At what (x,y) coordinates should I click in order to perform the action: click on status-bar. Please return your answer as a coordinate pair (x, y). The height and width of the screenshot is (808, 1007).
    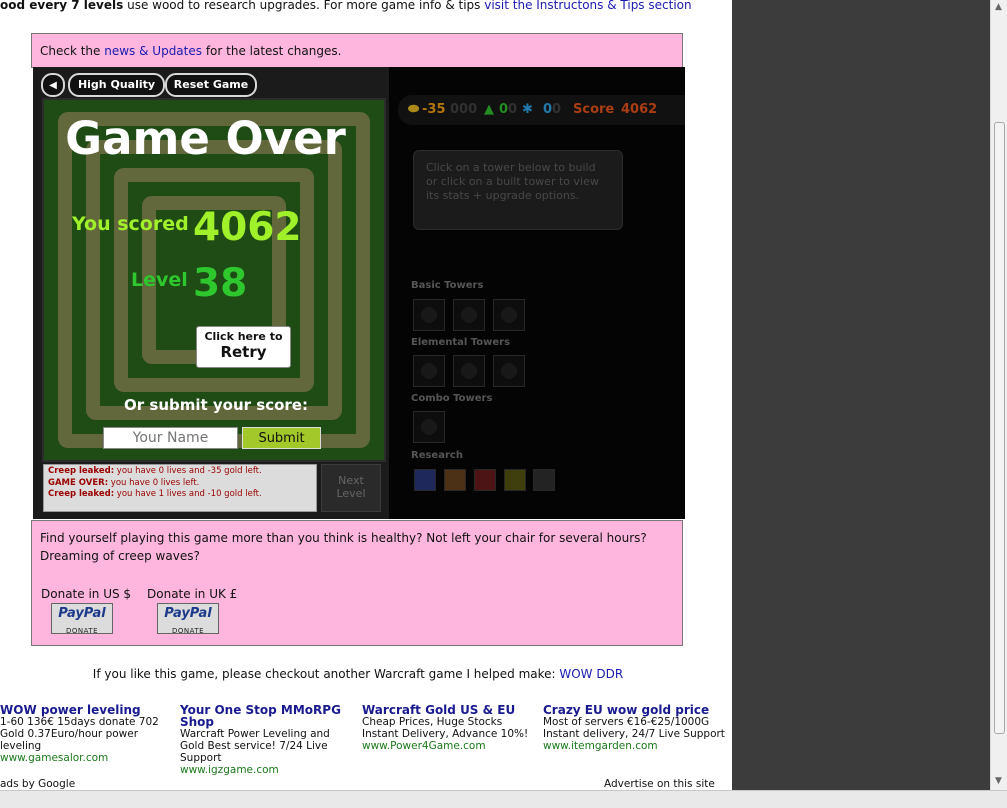
    Looking at the image, I should click on (503, 799).